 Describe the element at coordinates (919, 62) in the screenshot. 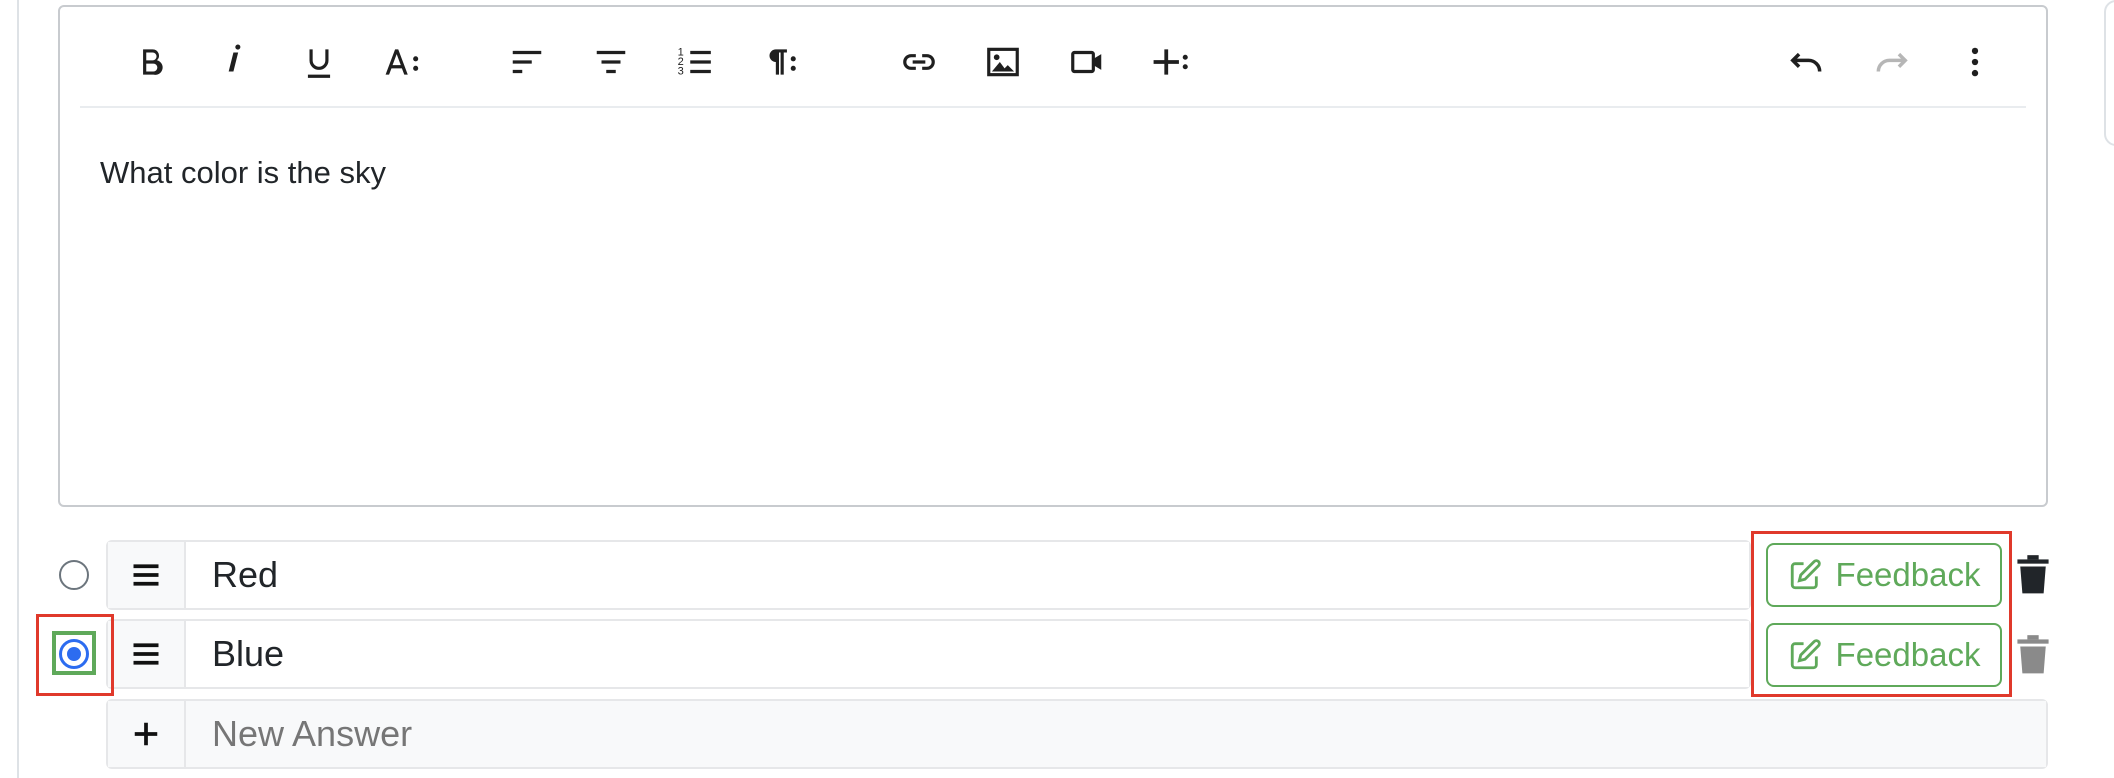

I see `link-icon` at that location.